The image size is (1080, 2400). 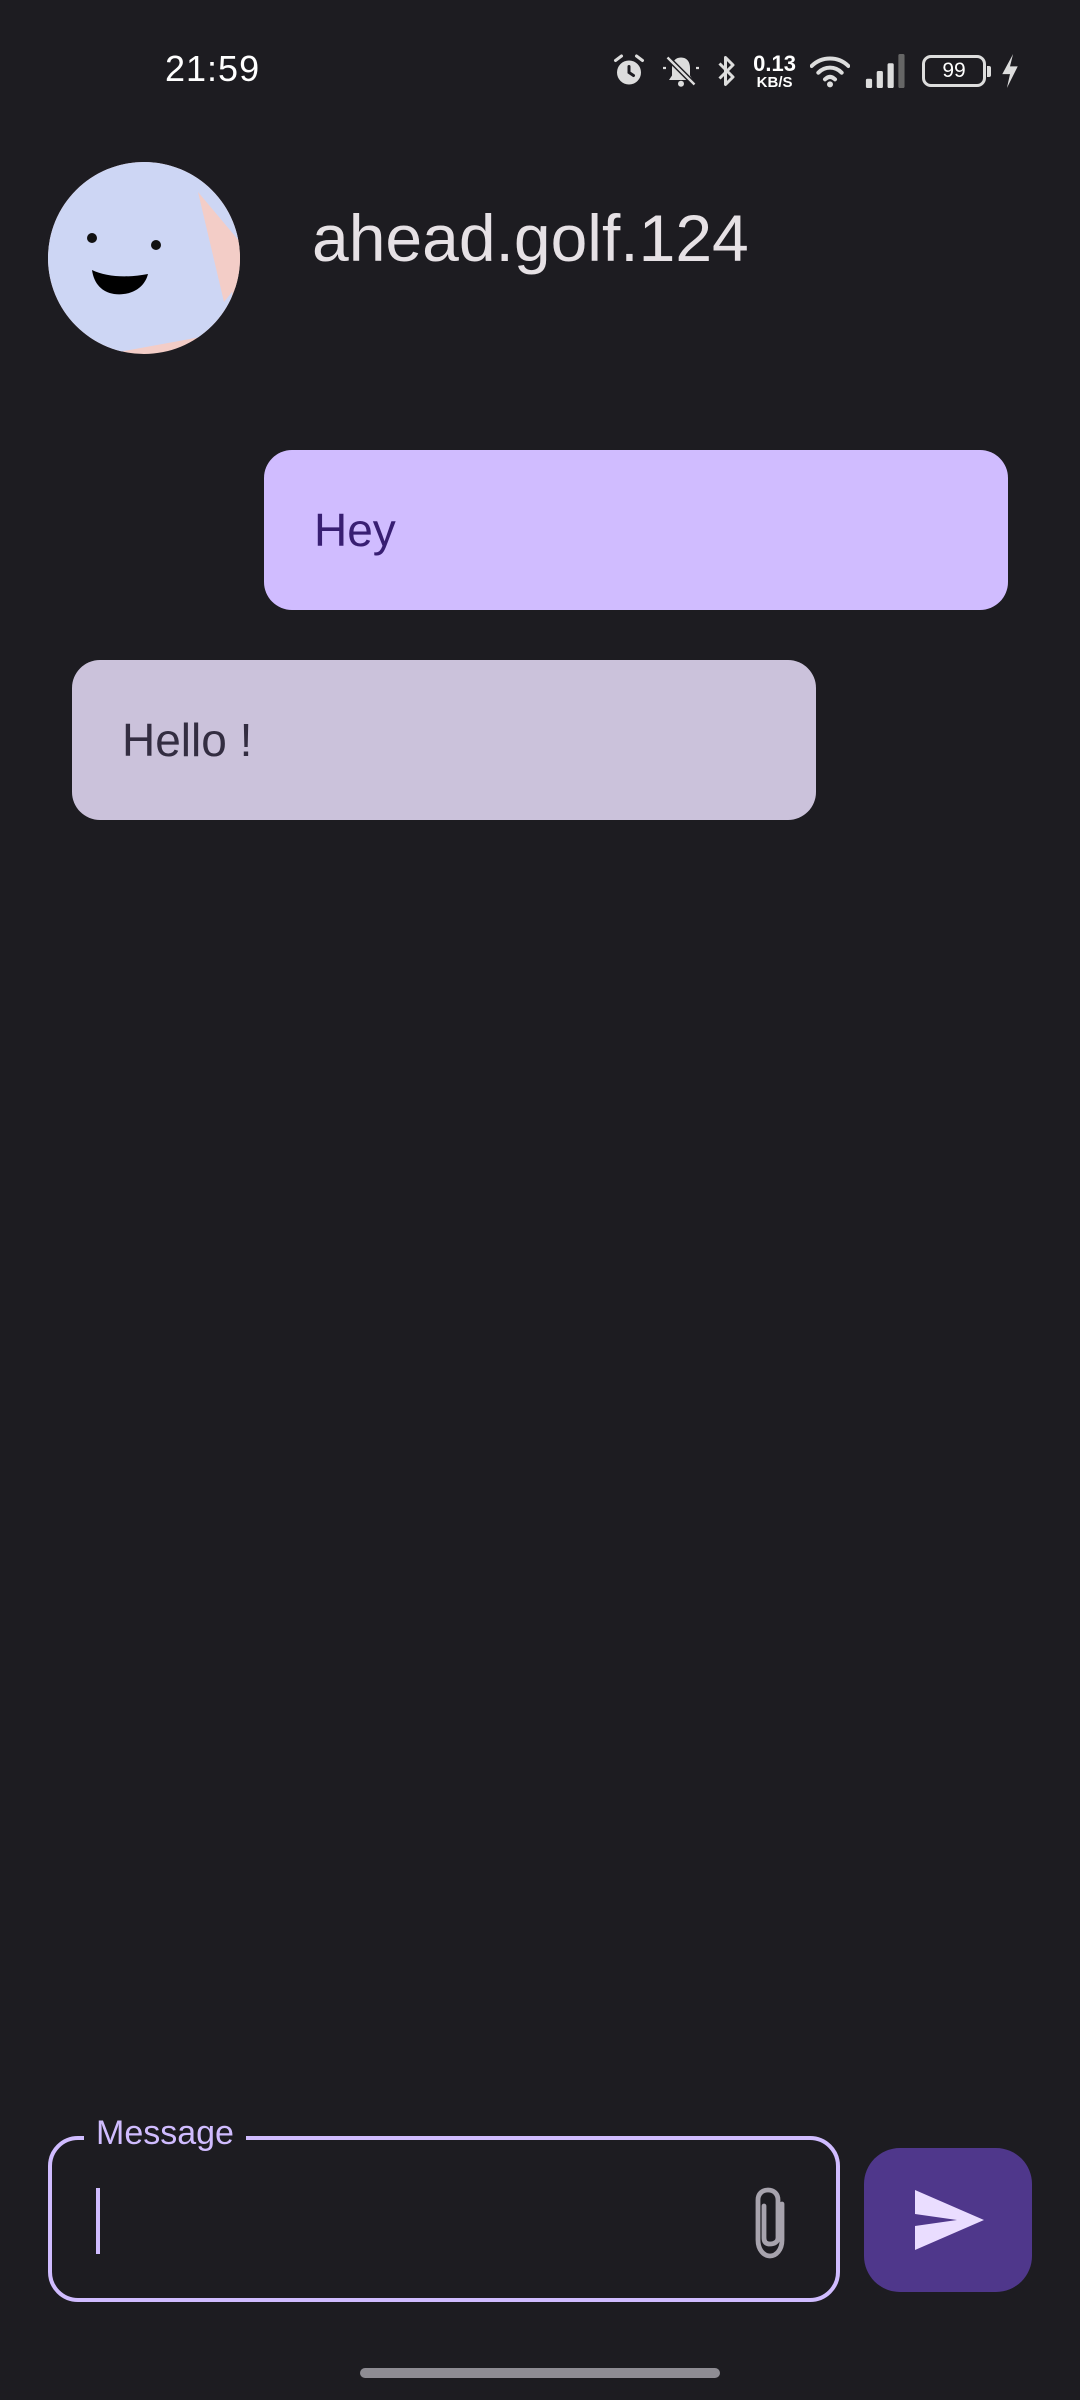 I want to click on status-time: 21:59, so click(x=213, y=68).